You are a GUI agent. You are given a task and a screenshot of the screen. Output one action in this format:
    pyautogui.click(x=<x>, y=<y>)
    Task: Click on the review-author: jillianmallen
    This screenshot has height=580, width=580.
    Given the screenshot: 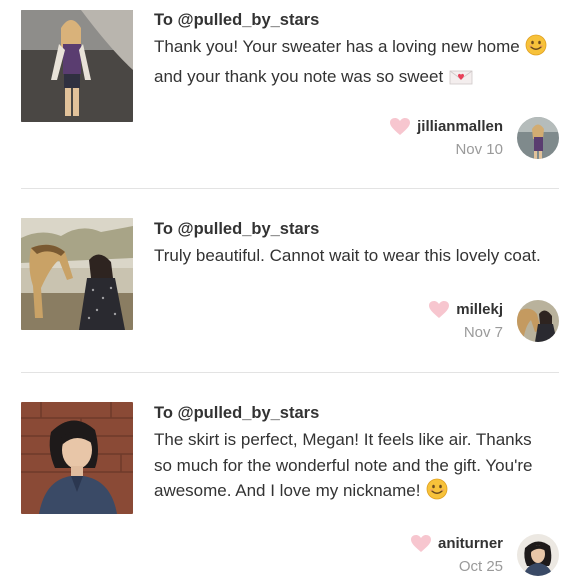 What is the action you would take?
    pyautogui.click(x=446, y=126)
    